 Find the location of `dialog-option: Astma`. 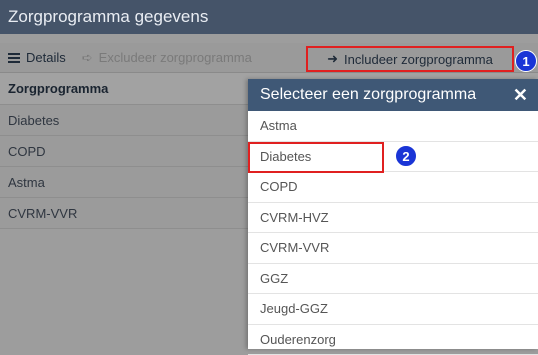

dialog-option: Astma is located at coordinates (393, 126).